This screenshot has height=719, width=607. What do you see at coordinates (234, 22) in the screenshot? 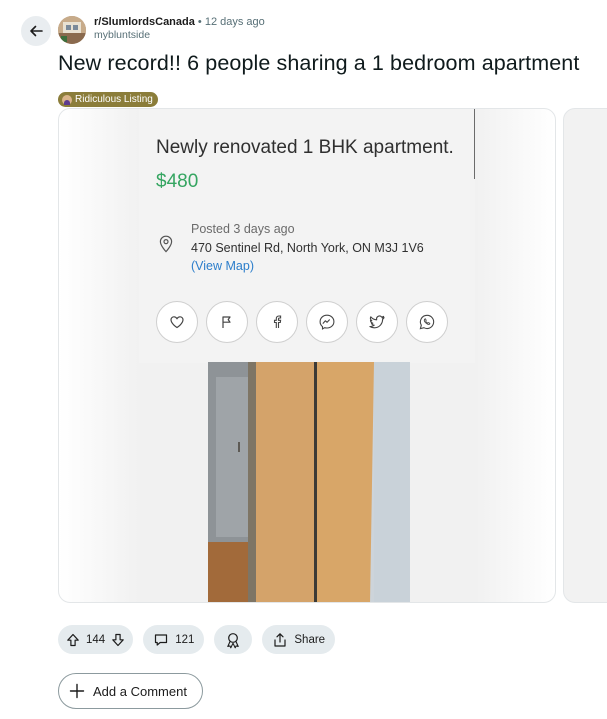
I see `post-time: 12 days ago` at bounding box center [234, 22].